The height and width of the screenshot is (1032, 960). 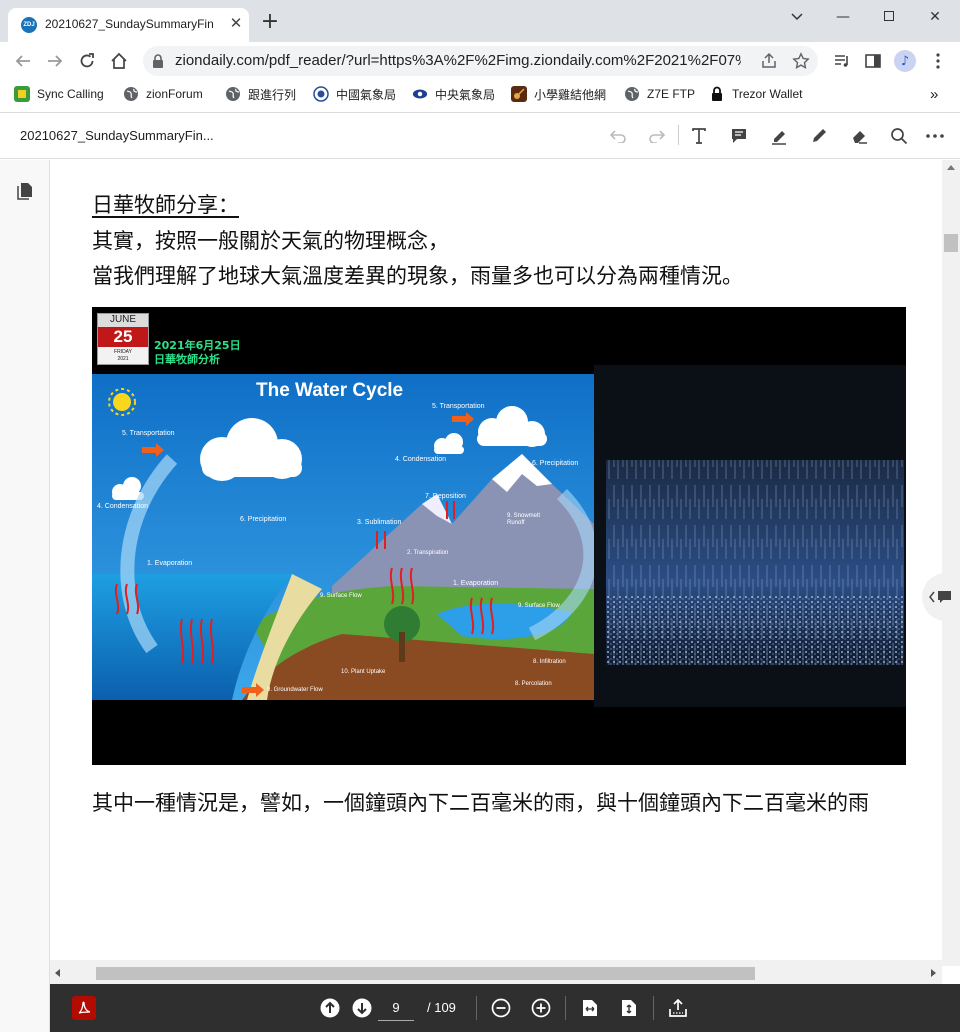 What do you see at coordinates (951, 243) in the screenshot?
I see `vertical-scroll-thumb` at bounding box center [951, 243].